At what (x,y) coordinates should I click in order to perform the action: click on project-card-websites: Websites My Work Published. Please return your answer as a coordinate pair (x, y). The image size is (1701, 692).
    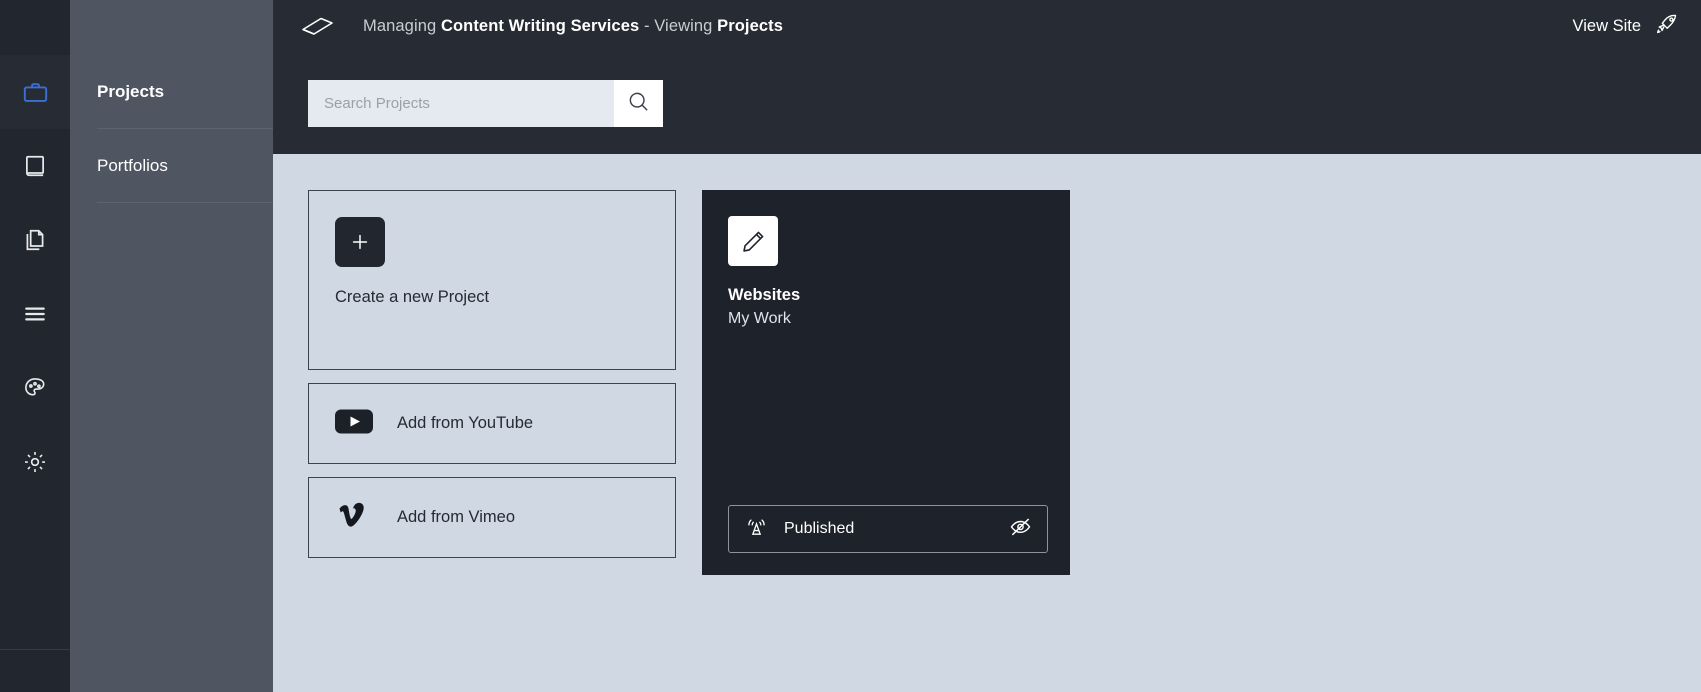
    Looking at the image, I should click on (886, 382).